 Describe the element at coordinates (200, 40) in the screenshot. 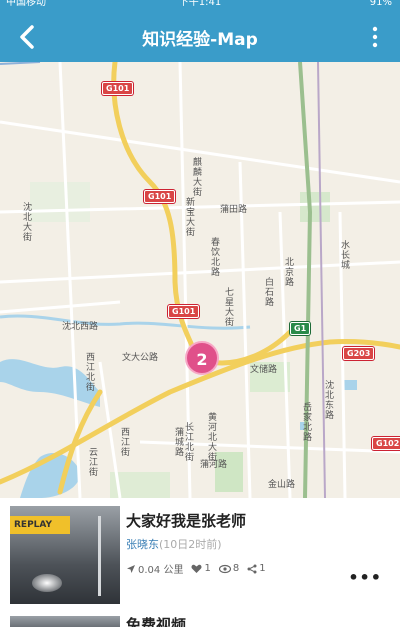

I see `page-title: 知识经验-Map` at that location.